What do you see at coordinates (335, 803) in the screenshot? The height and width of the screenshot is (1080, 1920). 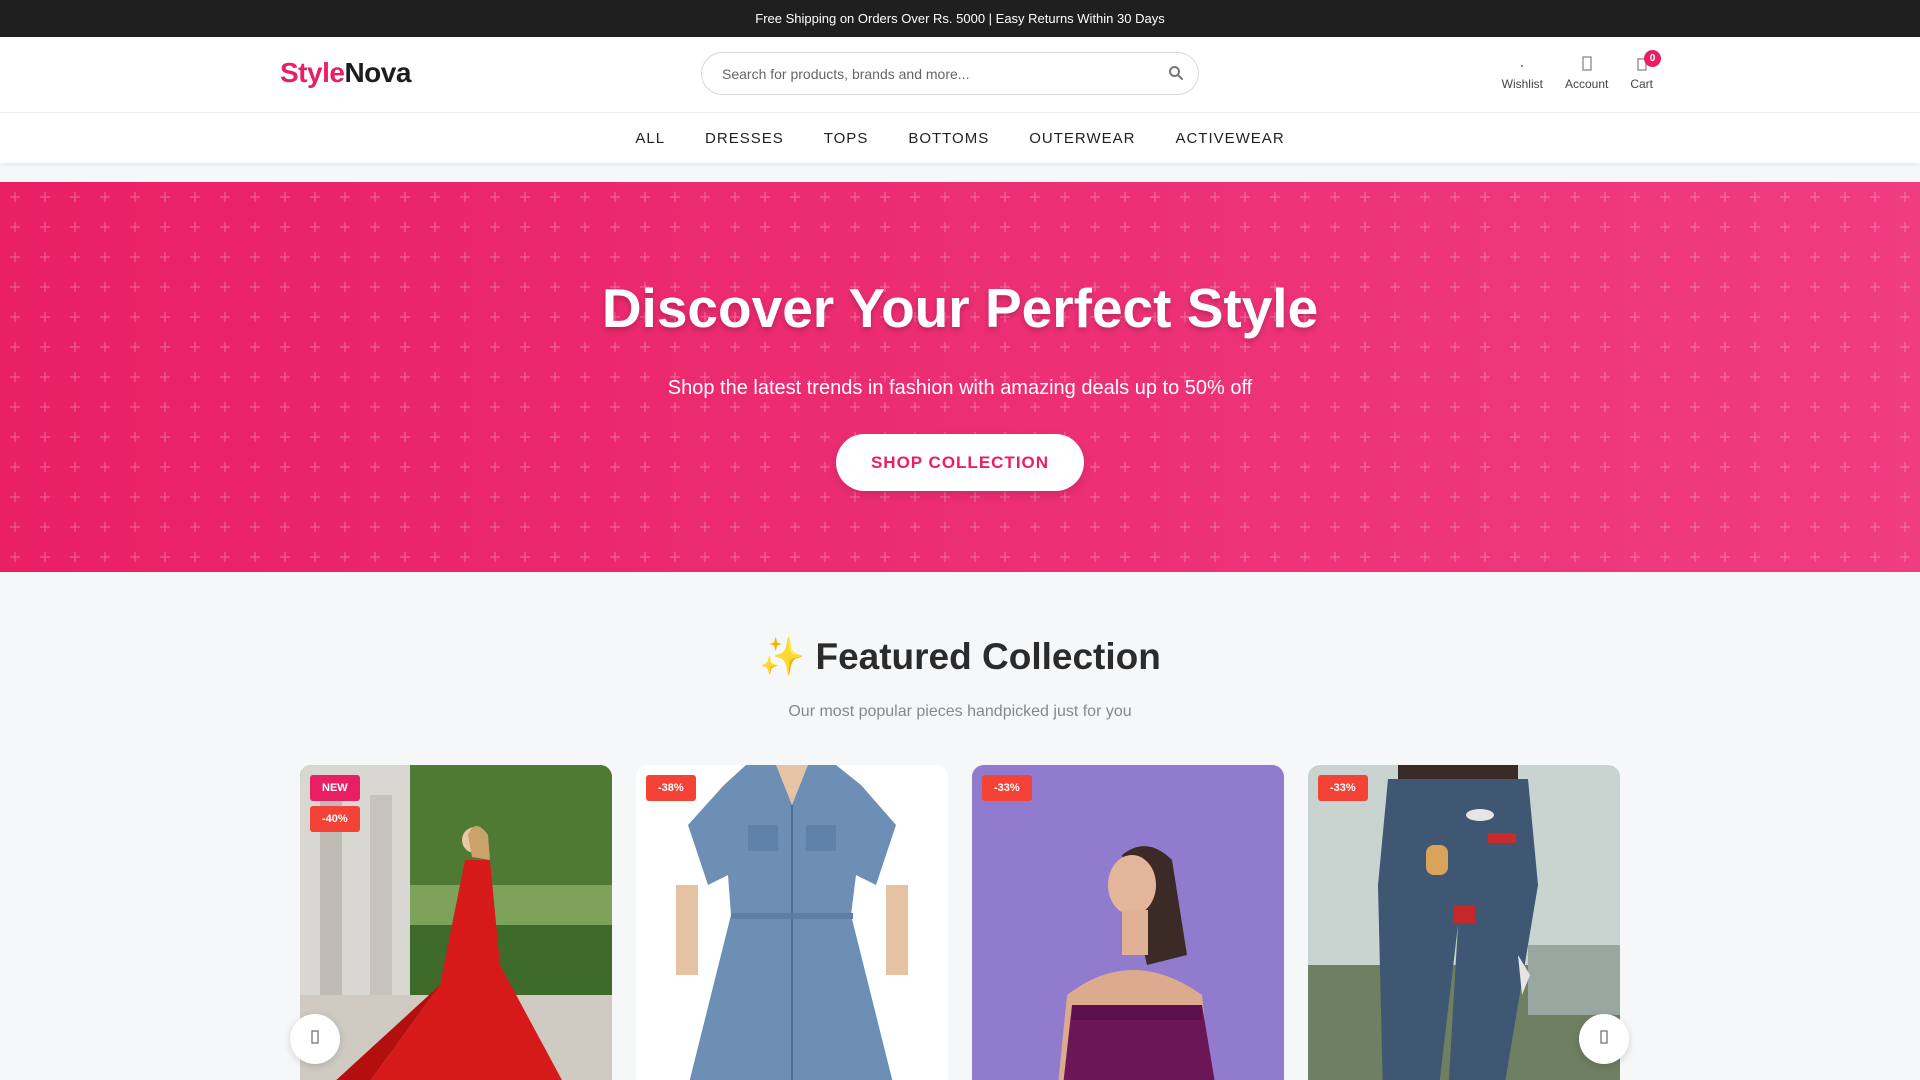 I see `product-badges: NEW -40%` at bounding box center [335, 803].